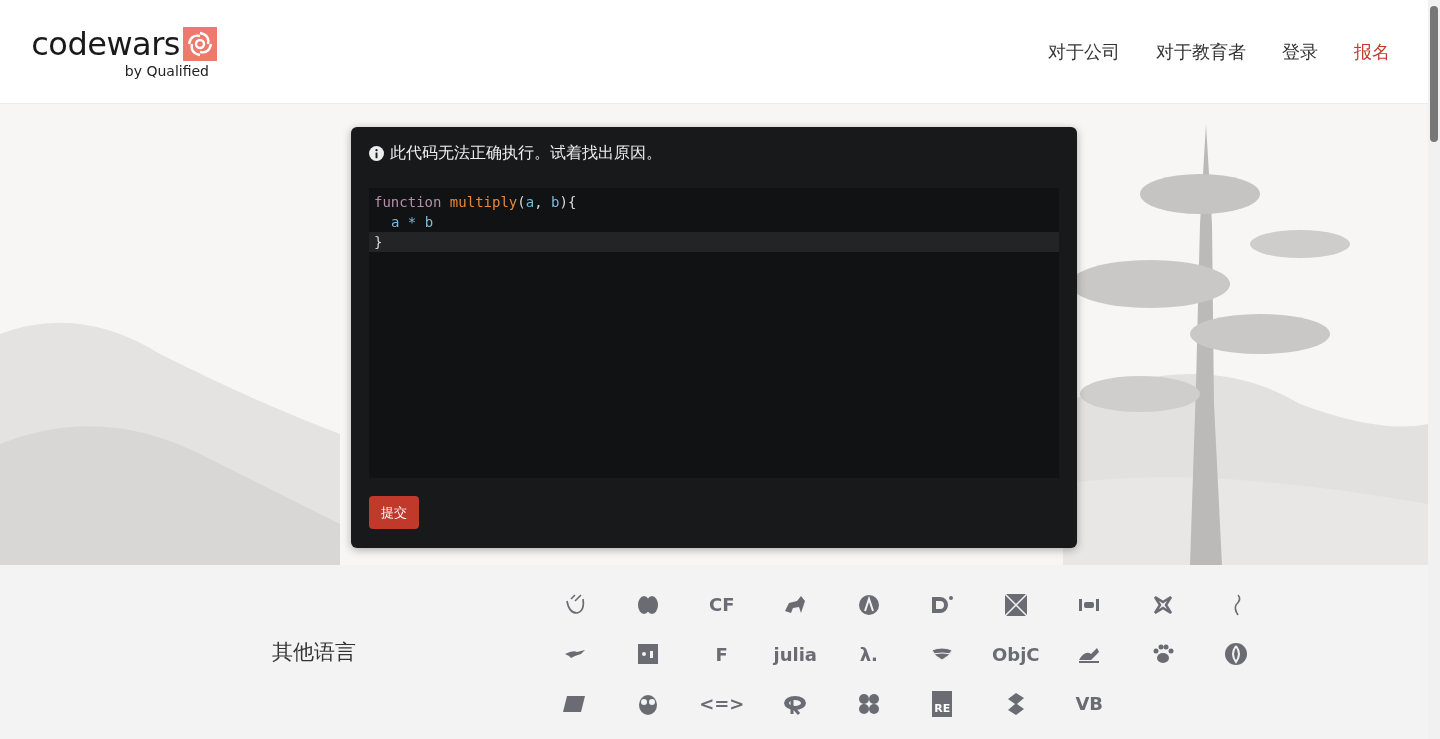 The width and height of the screenshot is (1440, 739). I want to click on nav-link: 对于教育者, so click(1201, 51).